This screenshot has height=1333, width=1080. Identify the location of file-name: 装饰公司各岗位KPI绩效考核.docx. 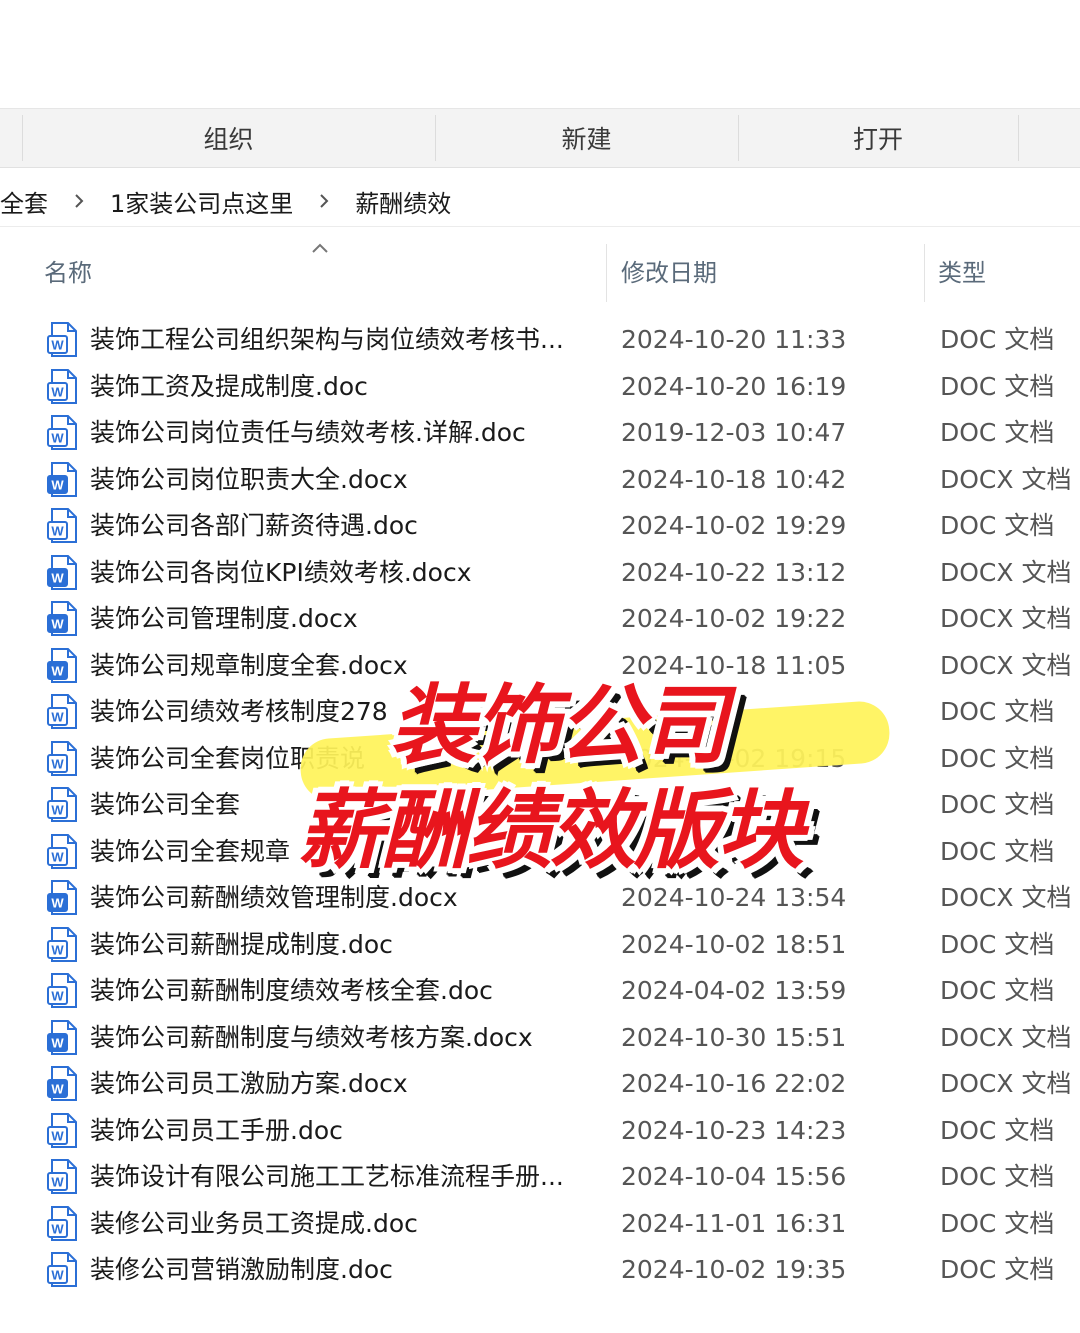
(342, 573).